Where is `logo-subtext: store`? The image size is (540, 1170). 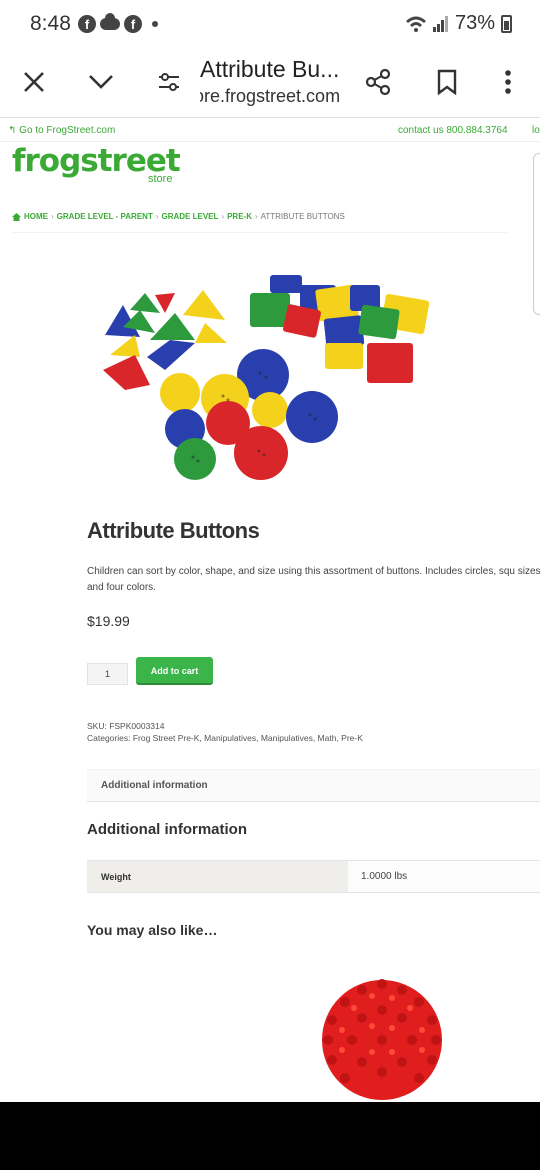 logo-subtext: store is located at coordinates (160, 179).